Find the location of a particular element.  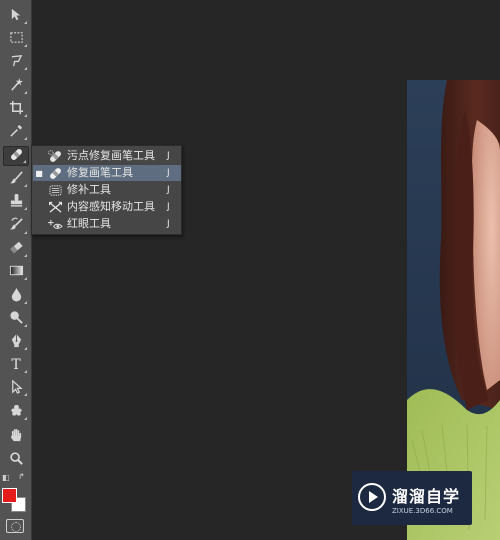

hand-icon is located at coordinates (16, 437).